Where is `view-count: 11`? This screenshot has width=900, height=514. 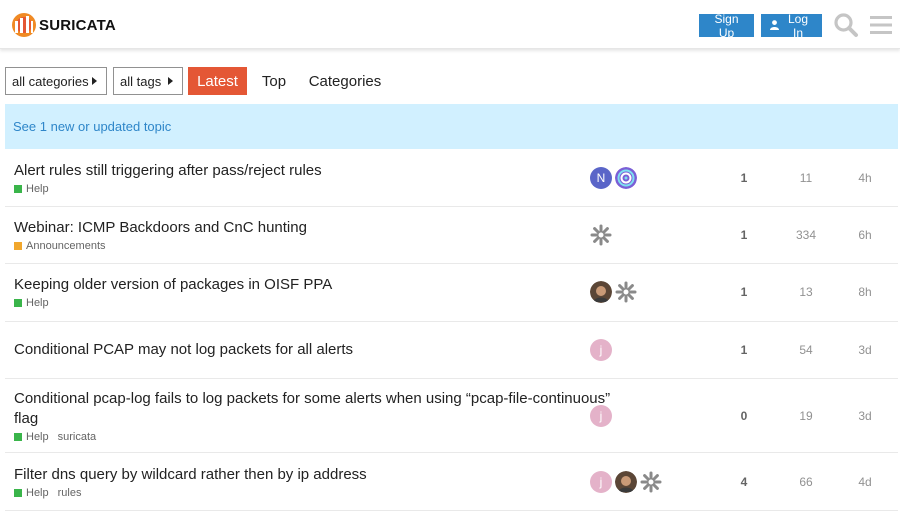 view-count: 11 is located at coordinates (806, 178).